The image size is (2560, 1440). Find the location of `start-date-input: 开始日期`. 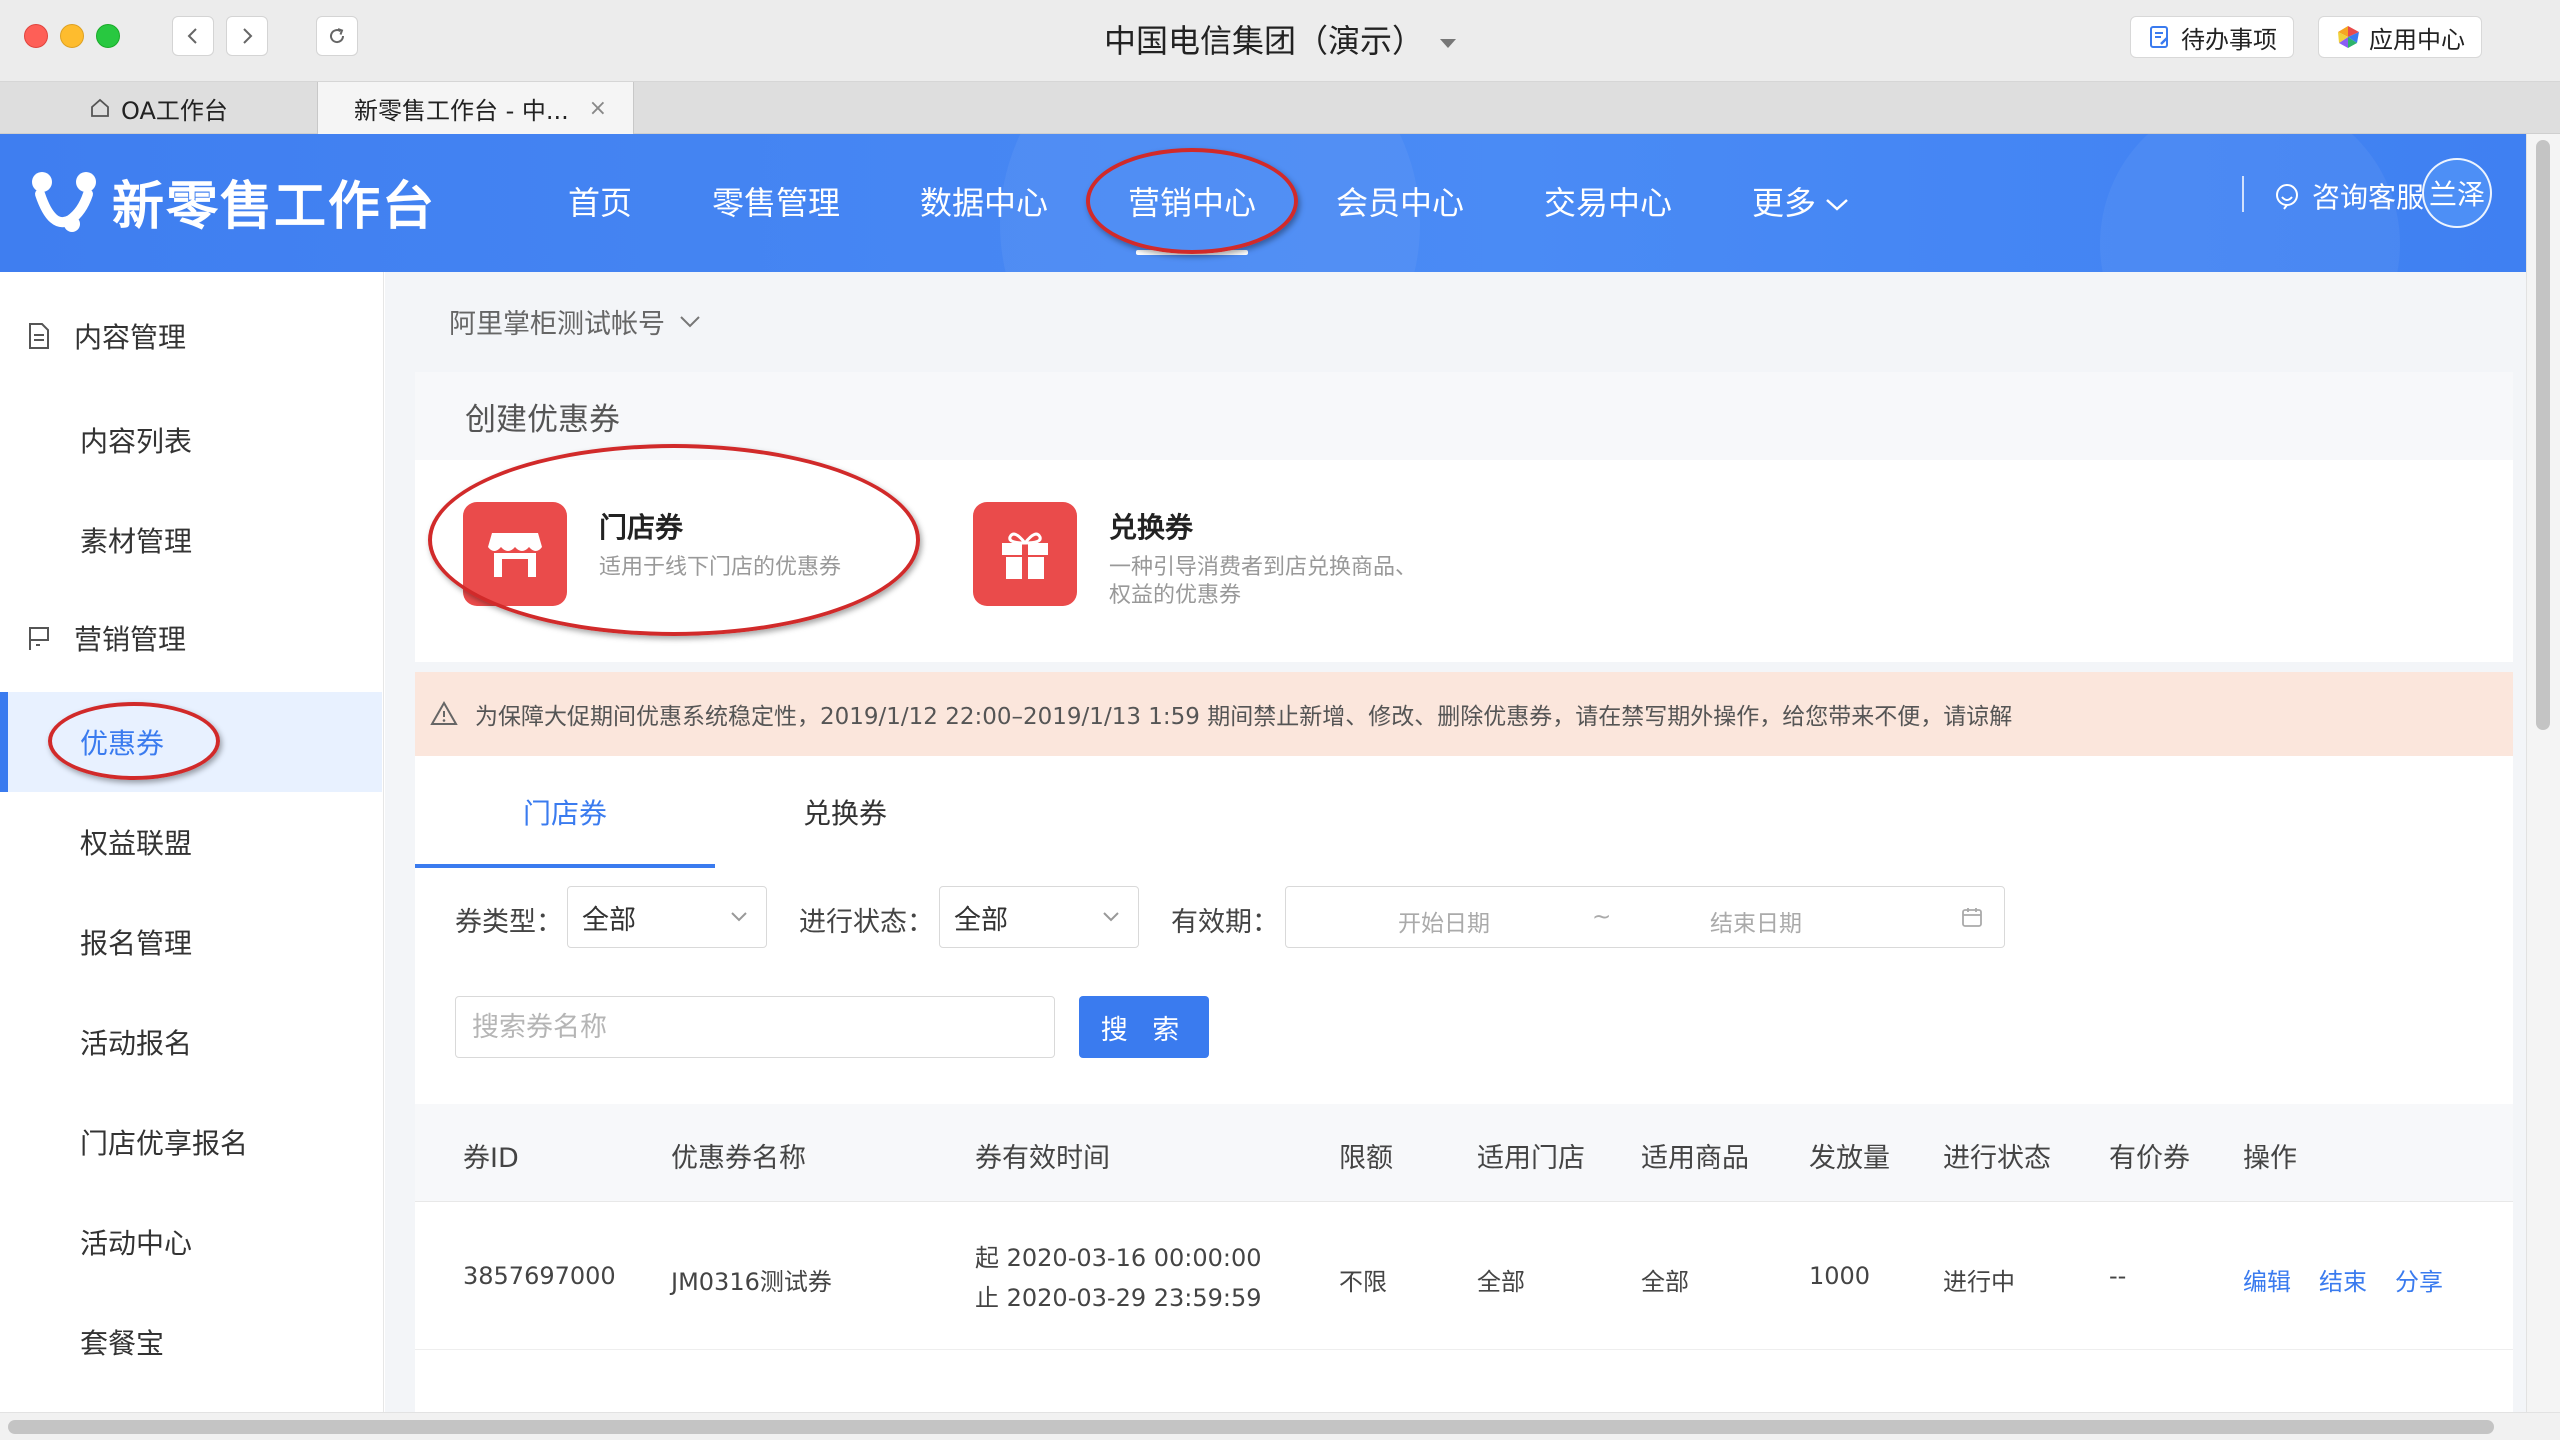

start-date-input: 开始日期 is located at coordinates (1444, 921).